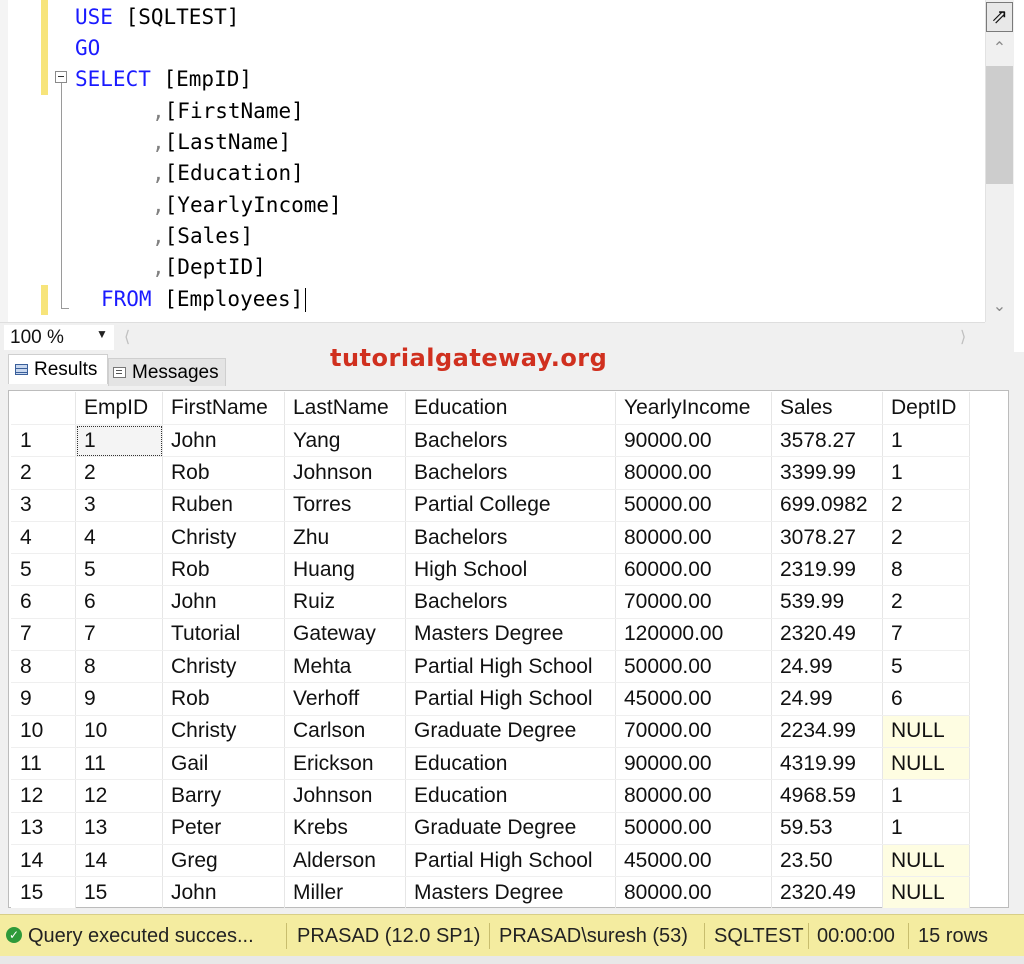  What do you see at coordinates (693, 699) in the screenshot?
I see `table-cell: 45000.00` at bounding box center [693, 699].